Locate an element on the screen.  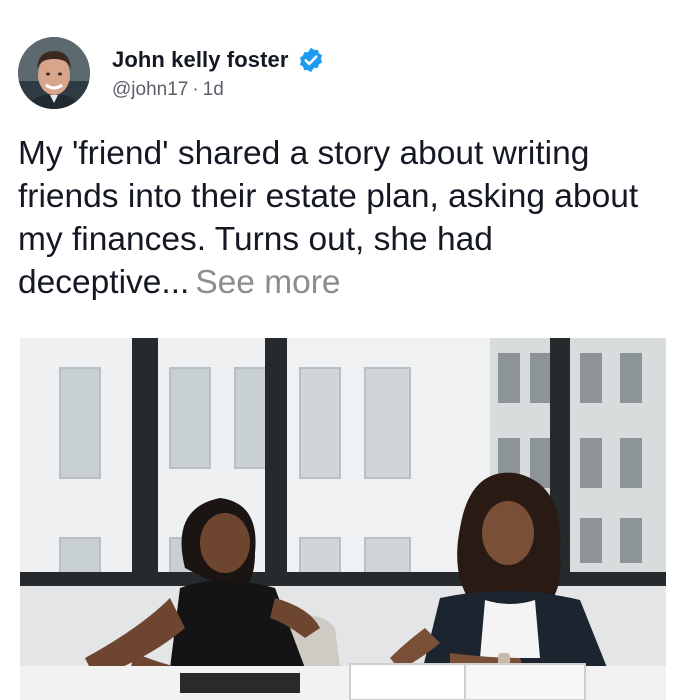
author-name: John kelly foster is located at coordinates (200, 60).